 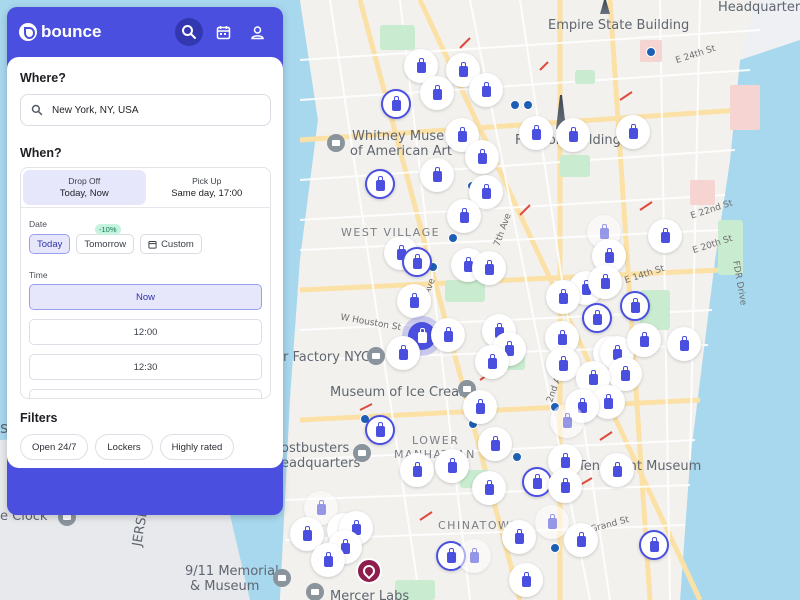 I want to click on tab-drop-off-value: Today, Now, so click(x=84, y=193).